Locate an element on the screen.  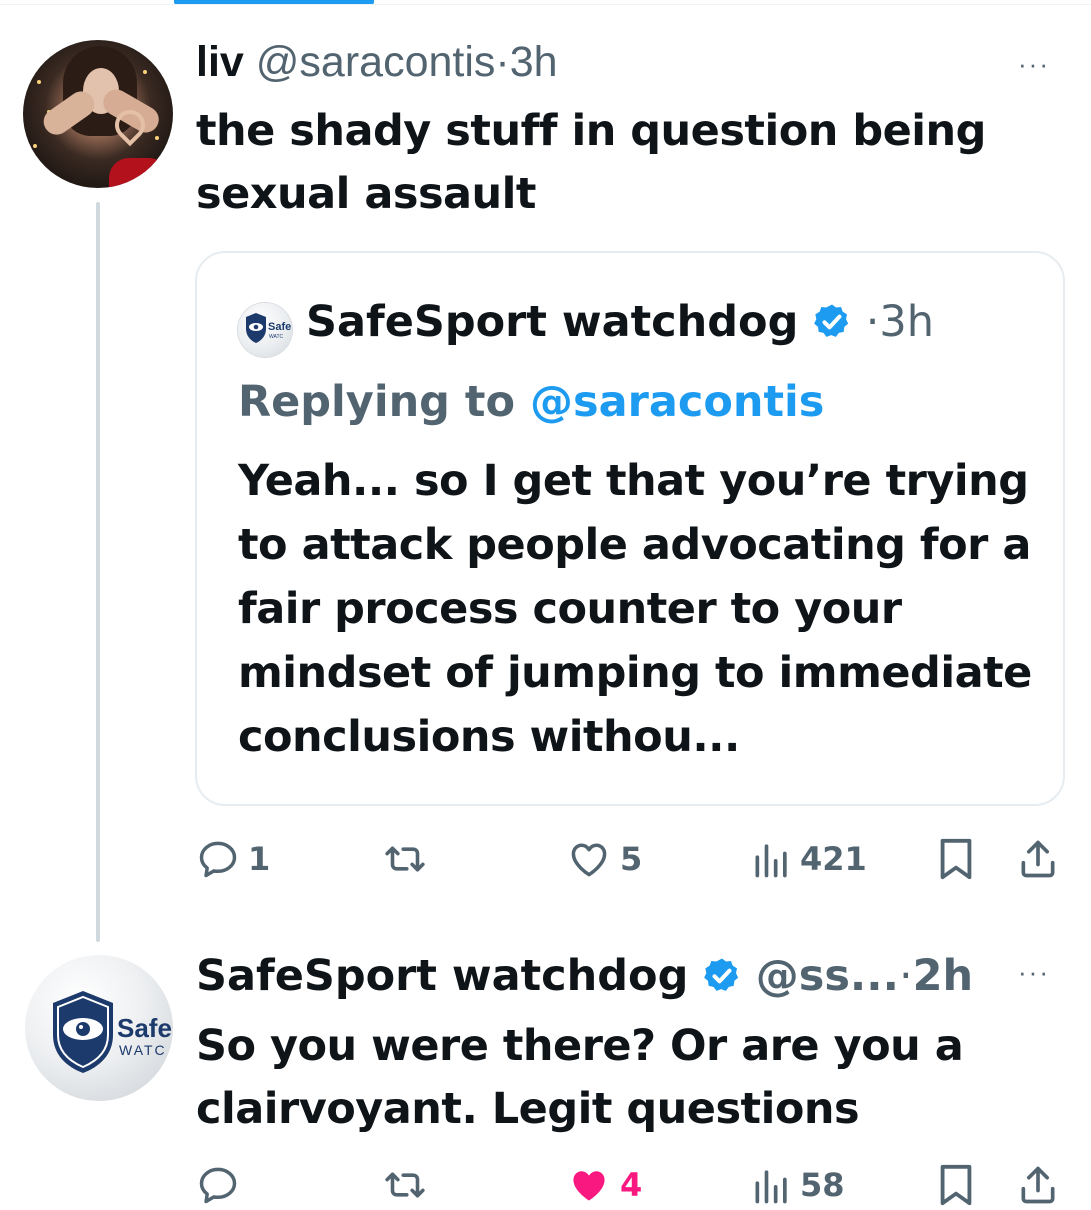
heart-icon is located at coordinates (589, 860).